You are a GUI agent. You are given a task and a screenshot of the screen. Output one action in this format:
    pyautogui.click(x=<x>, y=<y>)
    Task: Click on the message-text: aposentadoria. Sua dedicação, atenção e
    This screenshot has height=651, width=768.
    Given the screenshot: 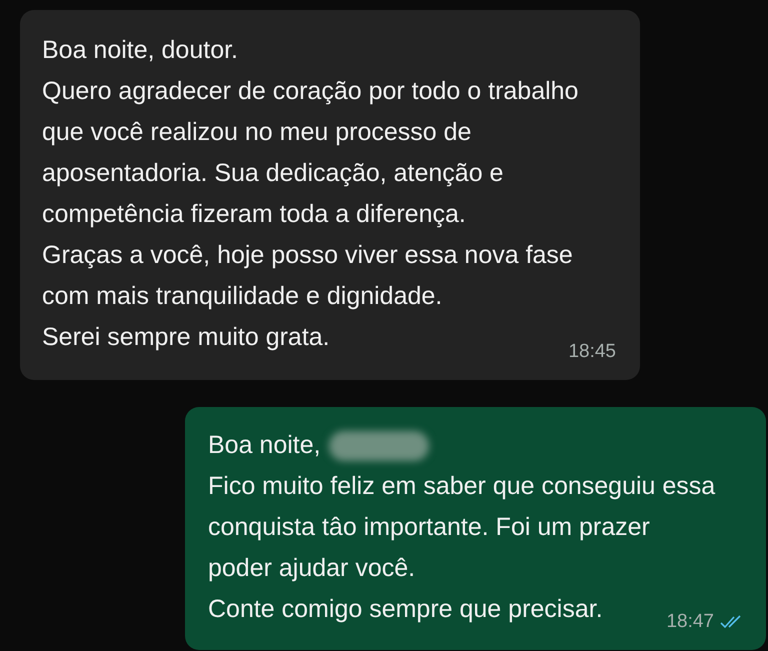 What is the action you would take?
    pyautogui.click(x=273, y=173)
    